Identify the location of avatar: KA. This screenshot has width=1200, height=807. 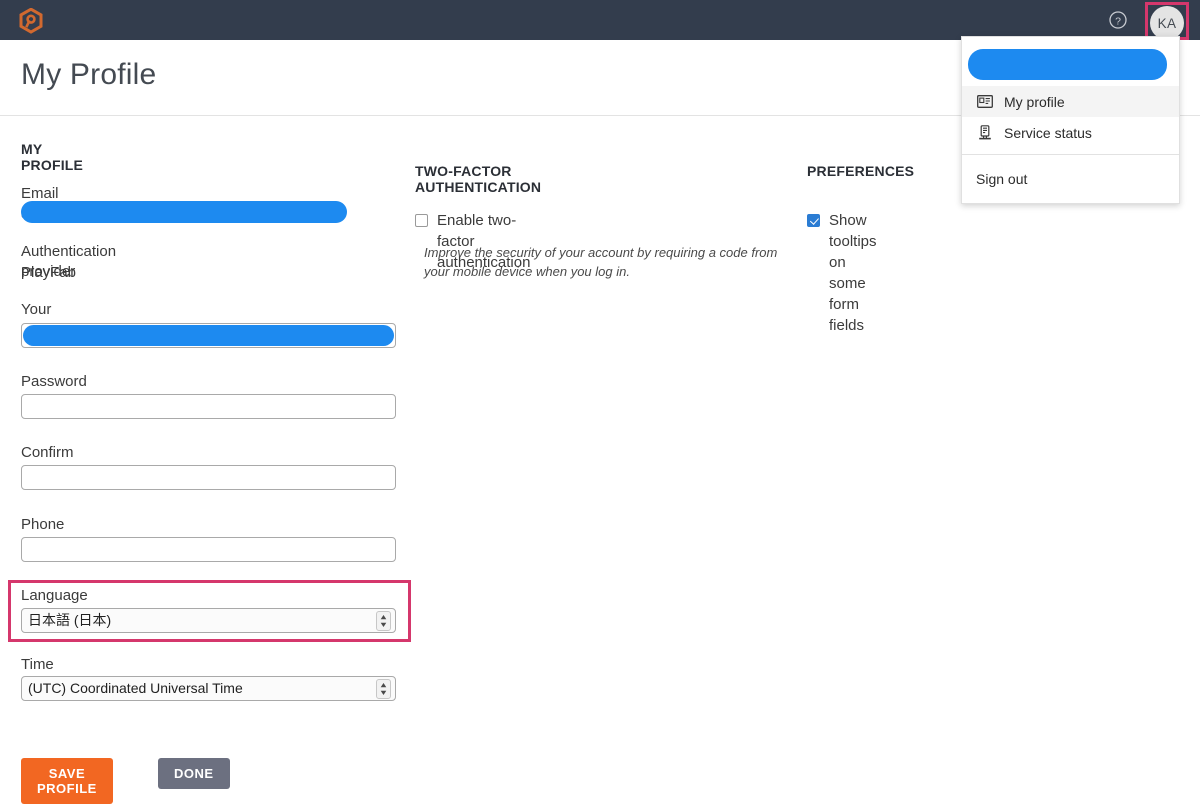
(1167, 23).